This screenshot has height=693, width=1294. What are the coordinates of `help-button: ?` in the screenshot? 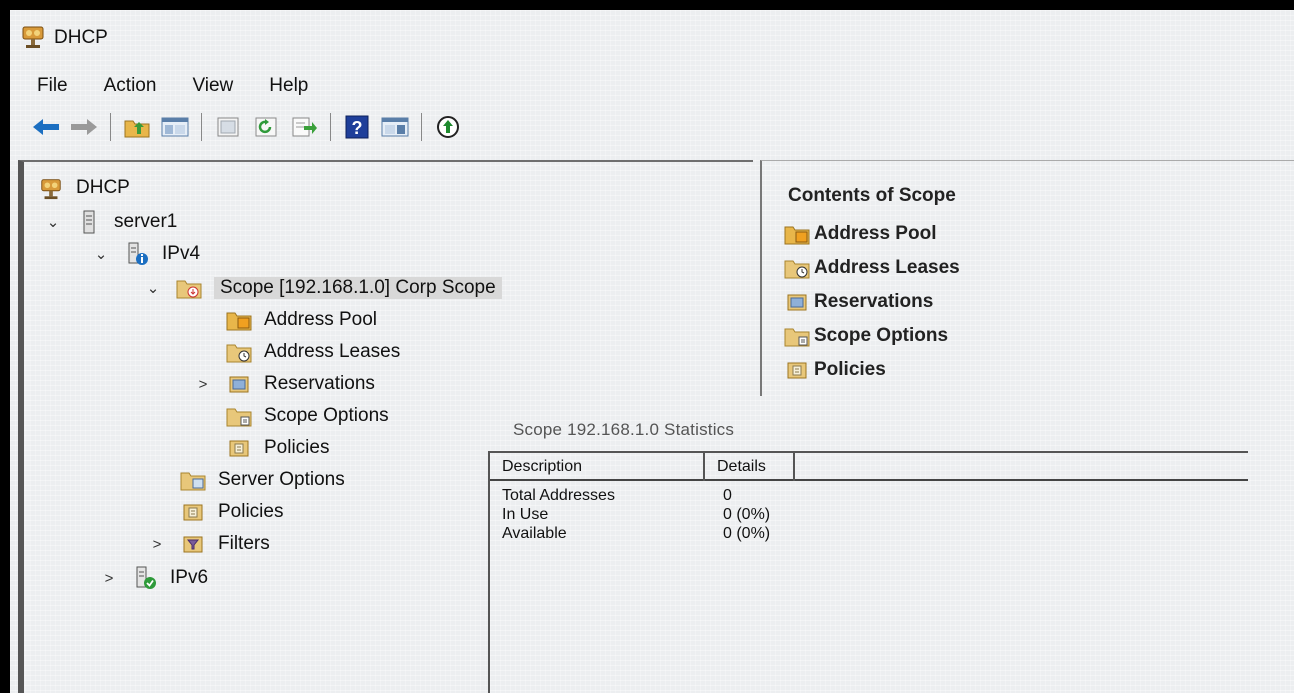 It's located at (357, 127).